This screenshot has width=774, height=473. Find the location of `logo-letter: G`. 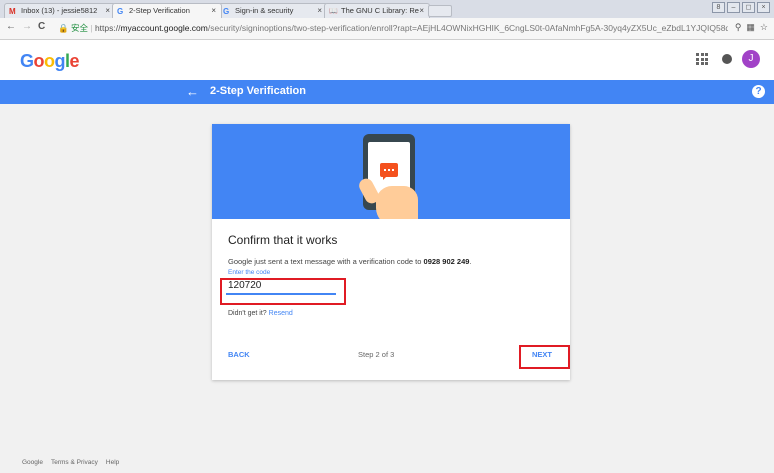

logo-letter: G is located at coordinates (27, 61).